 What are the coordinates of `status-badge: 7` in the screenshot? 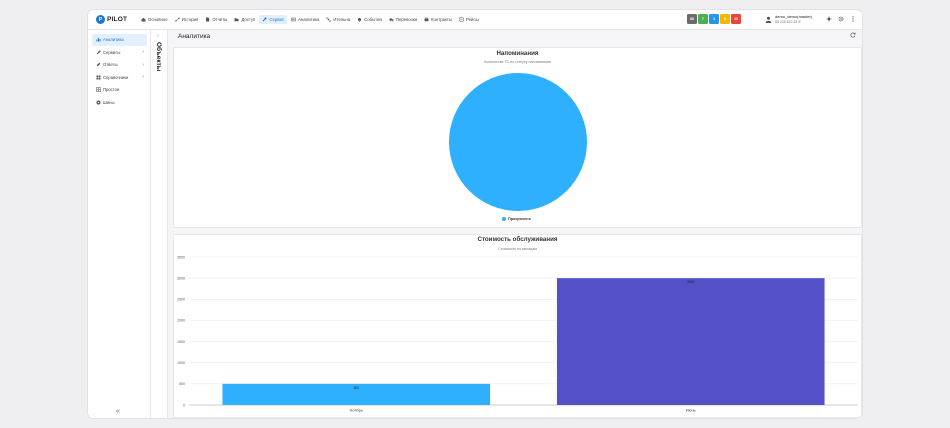 It's located at (703, 19).